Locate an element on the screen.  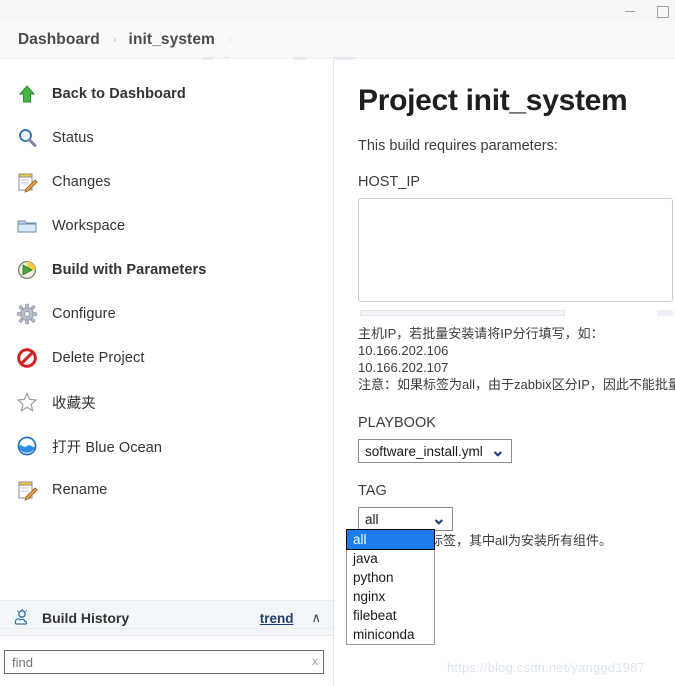
blue-ocean-icon is located at coordinates (27, 446).